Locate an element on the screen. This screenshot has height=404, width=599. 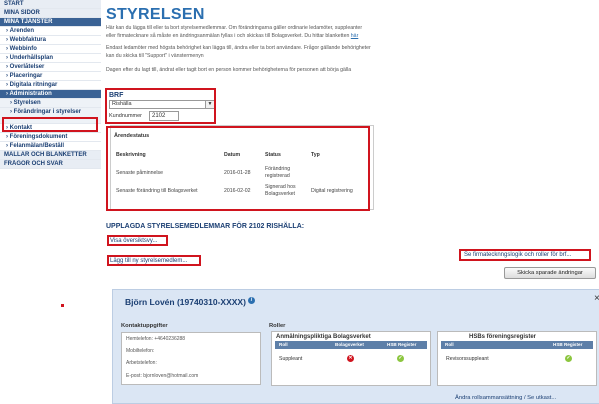
hsb-title: HSBs föreningsregister is located at coordinates (503, 337).